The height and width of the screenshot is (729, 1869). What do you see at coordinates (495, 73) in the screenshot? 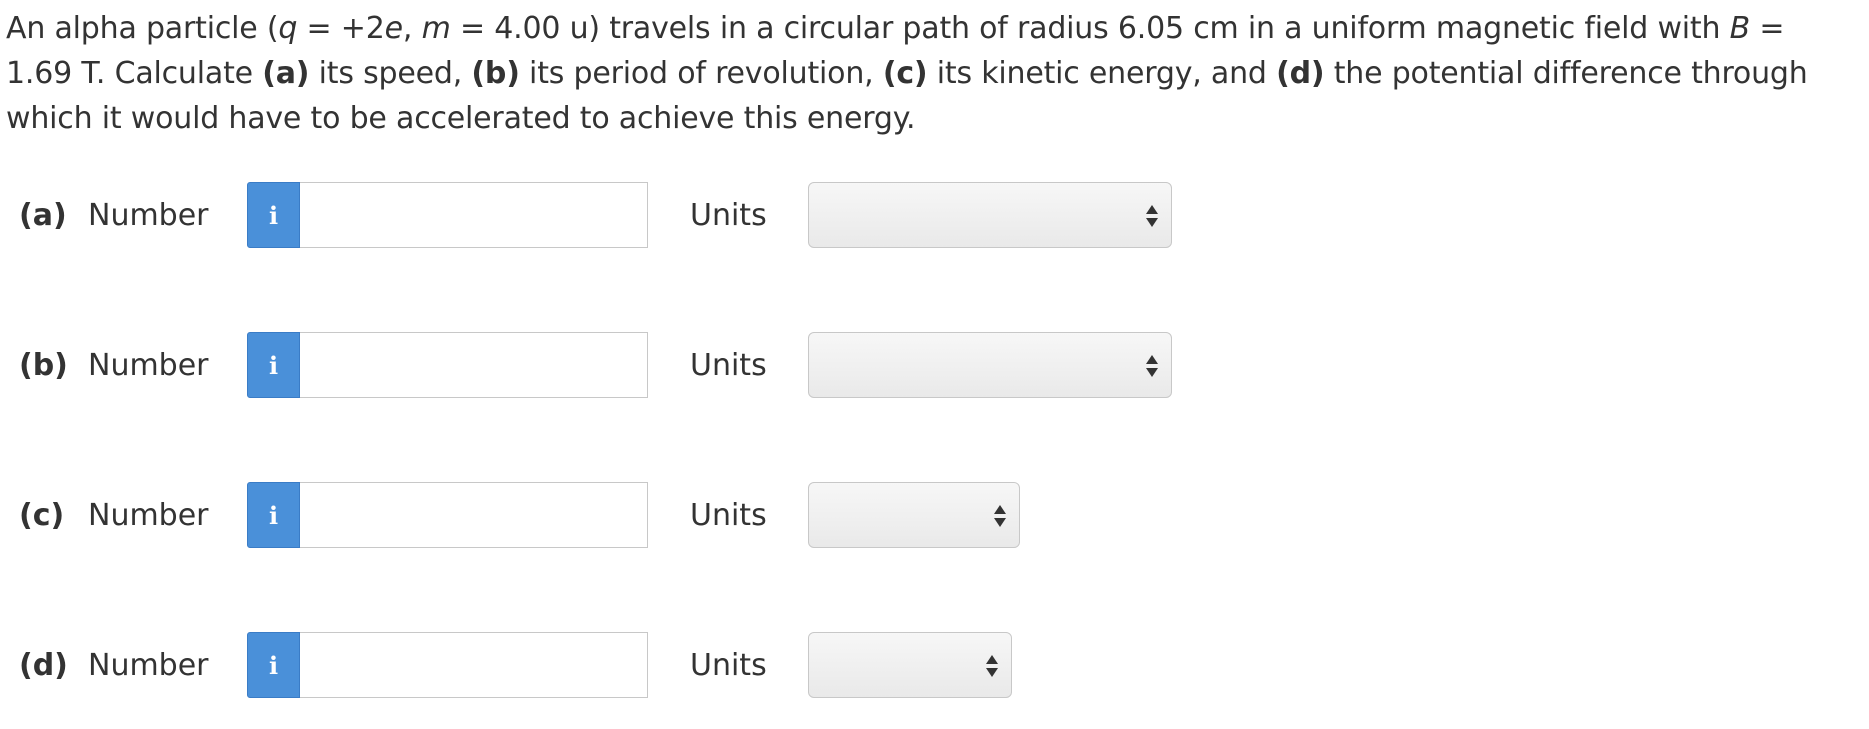
I see `part-b-ref: (b)` at bounding box center [495, 73].